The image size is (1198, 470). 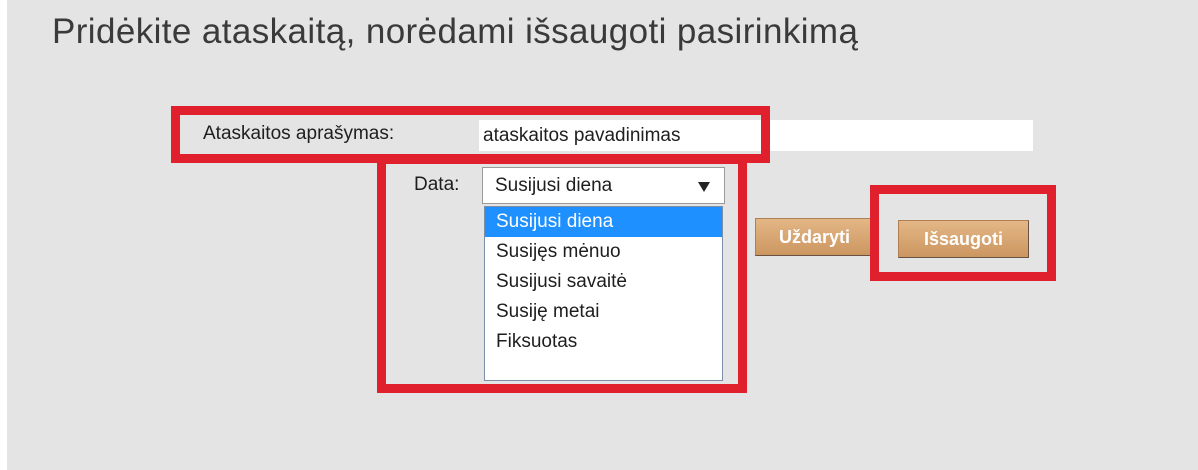 I want to click on description-label: Ataskaitos aprašymas:, so click(x=299, y=133).